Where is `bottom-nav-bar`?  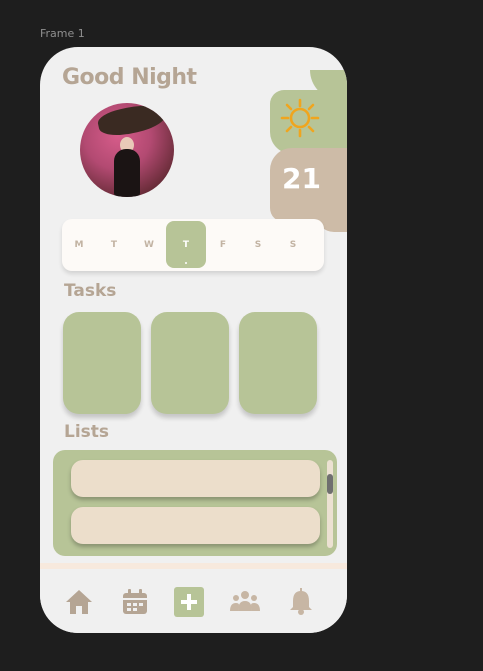 bottom-nav-bar is located at coordinates (193, 598).